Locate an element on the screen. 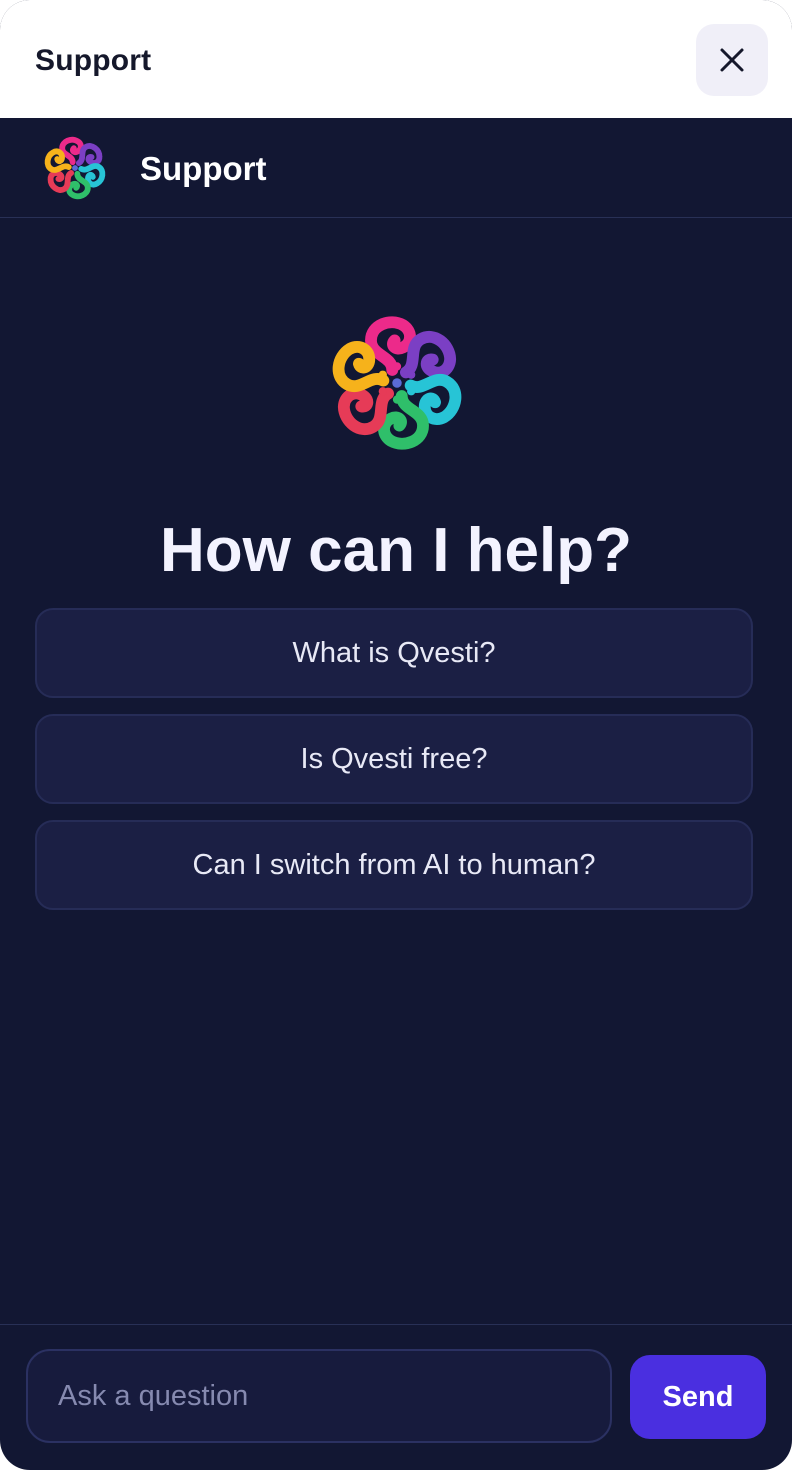 Image resolution: width=792 pixels, height=1470 pixels. suggestion-switch-to-human: Can I switch from AI to human? is located at coordinates (394, 865).